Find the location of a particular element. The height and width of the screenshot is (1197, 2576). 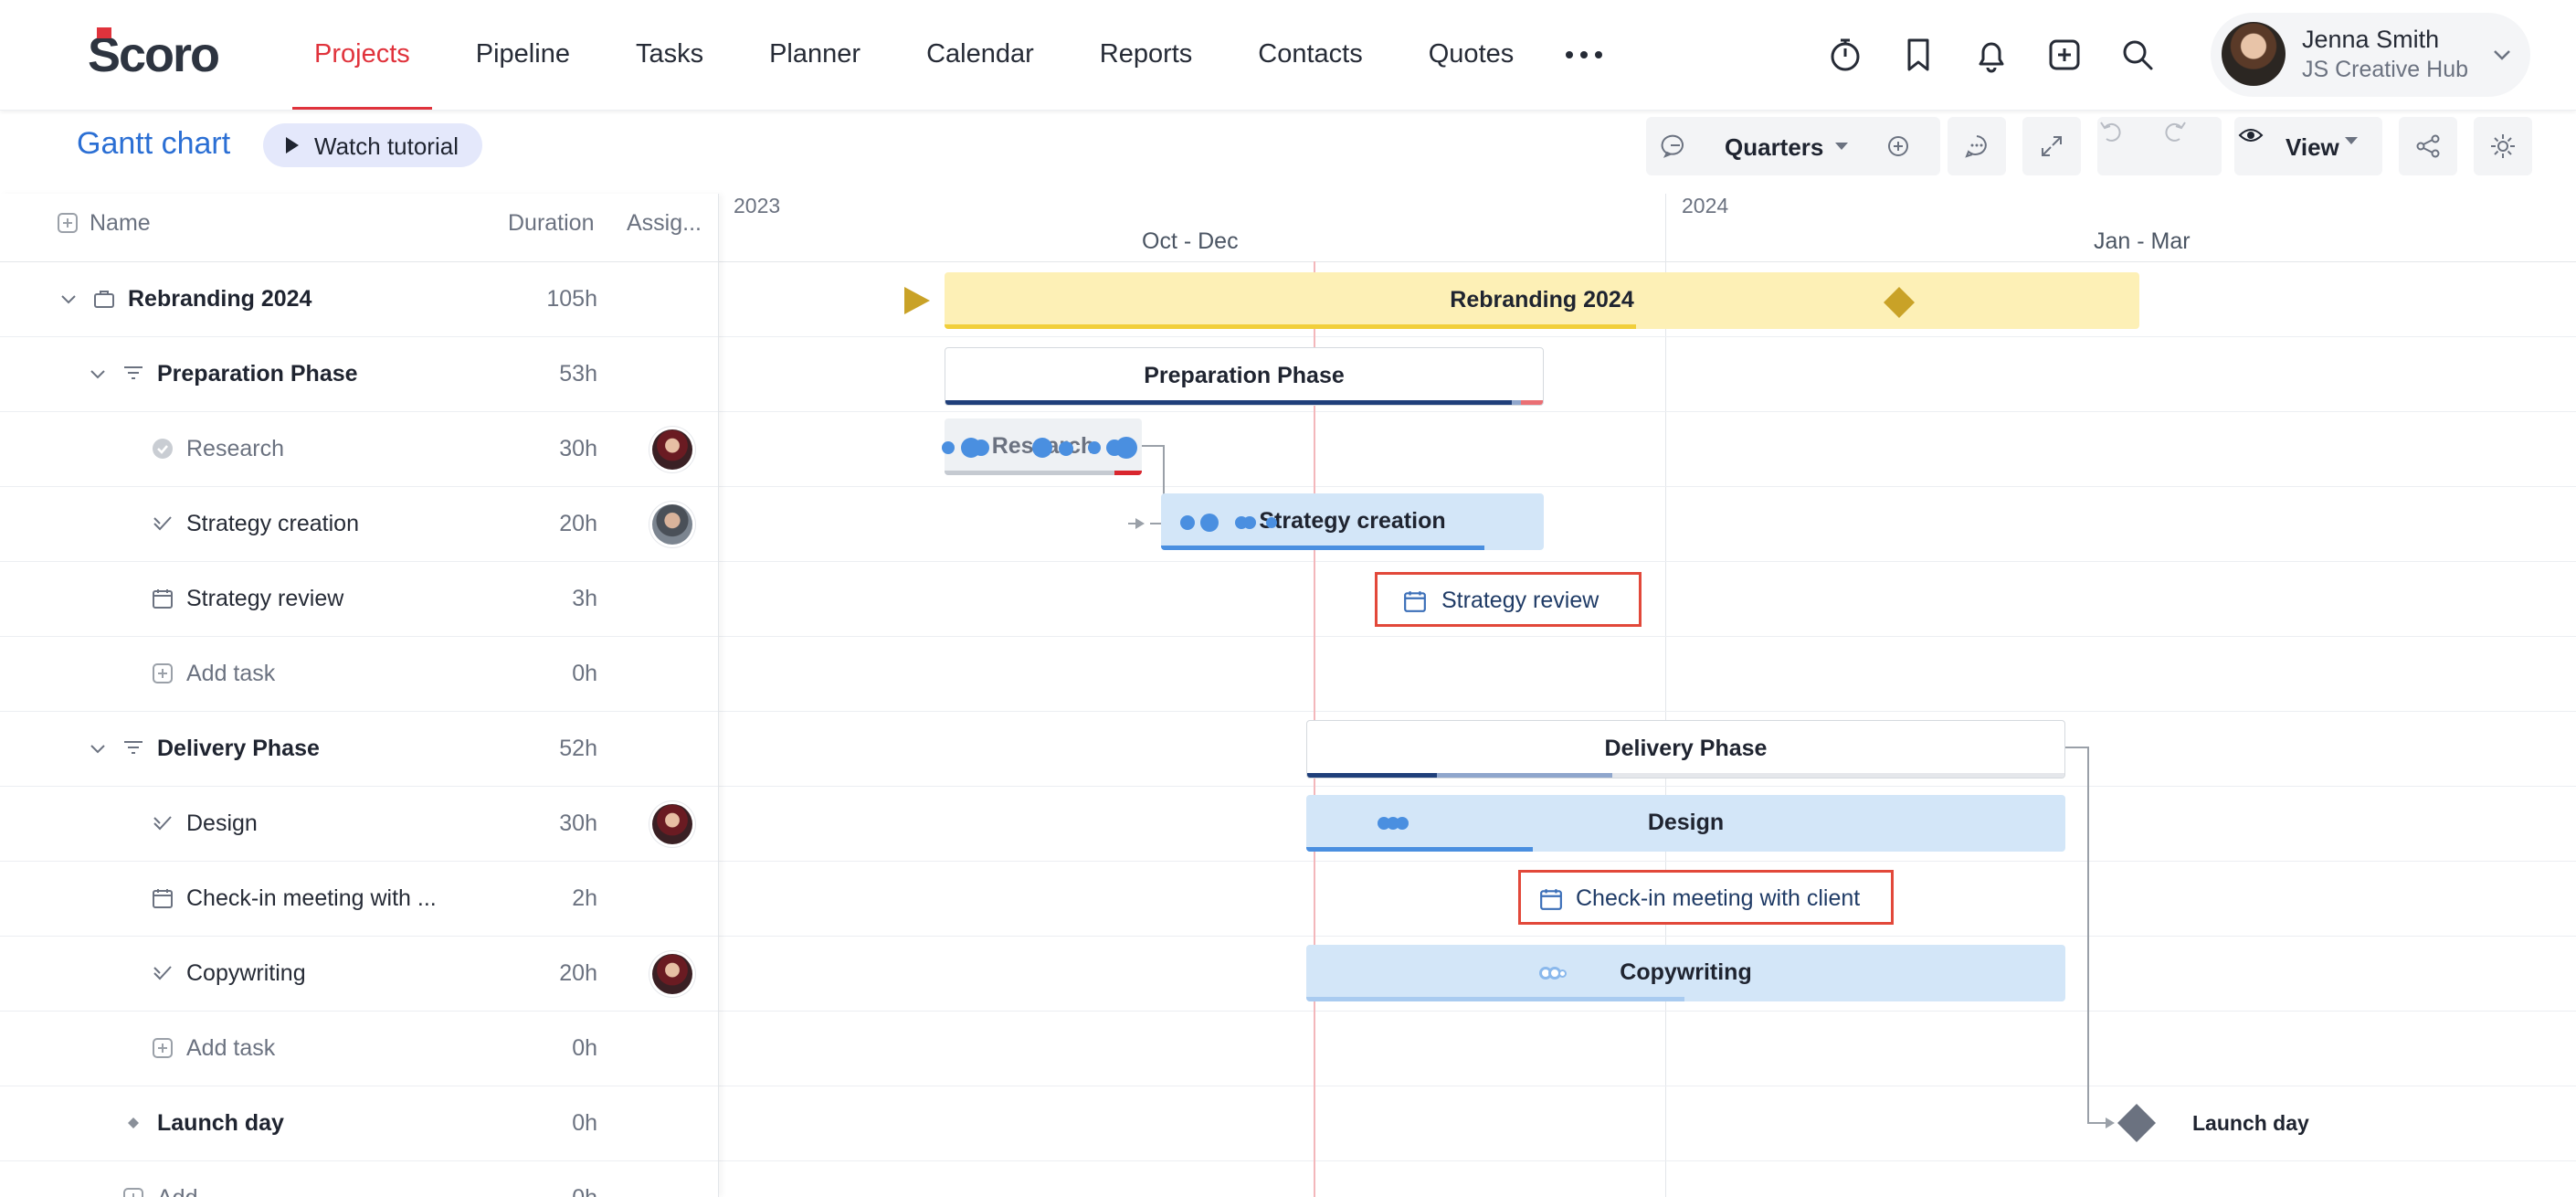

user-menu: Jenna Smith JS Creative Hub is located at coordinates (2370, 55).